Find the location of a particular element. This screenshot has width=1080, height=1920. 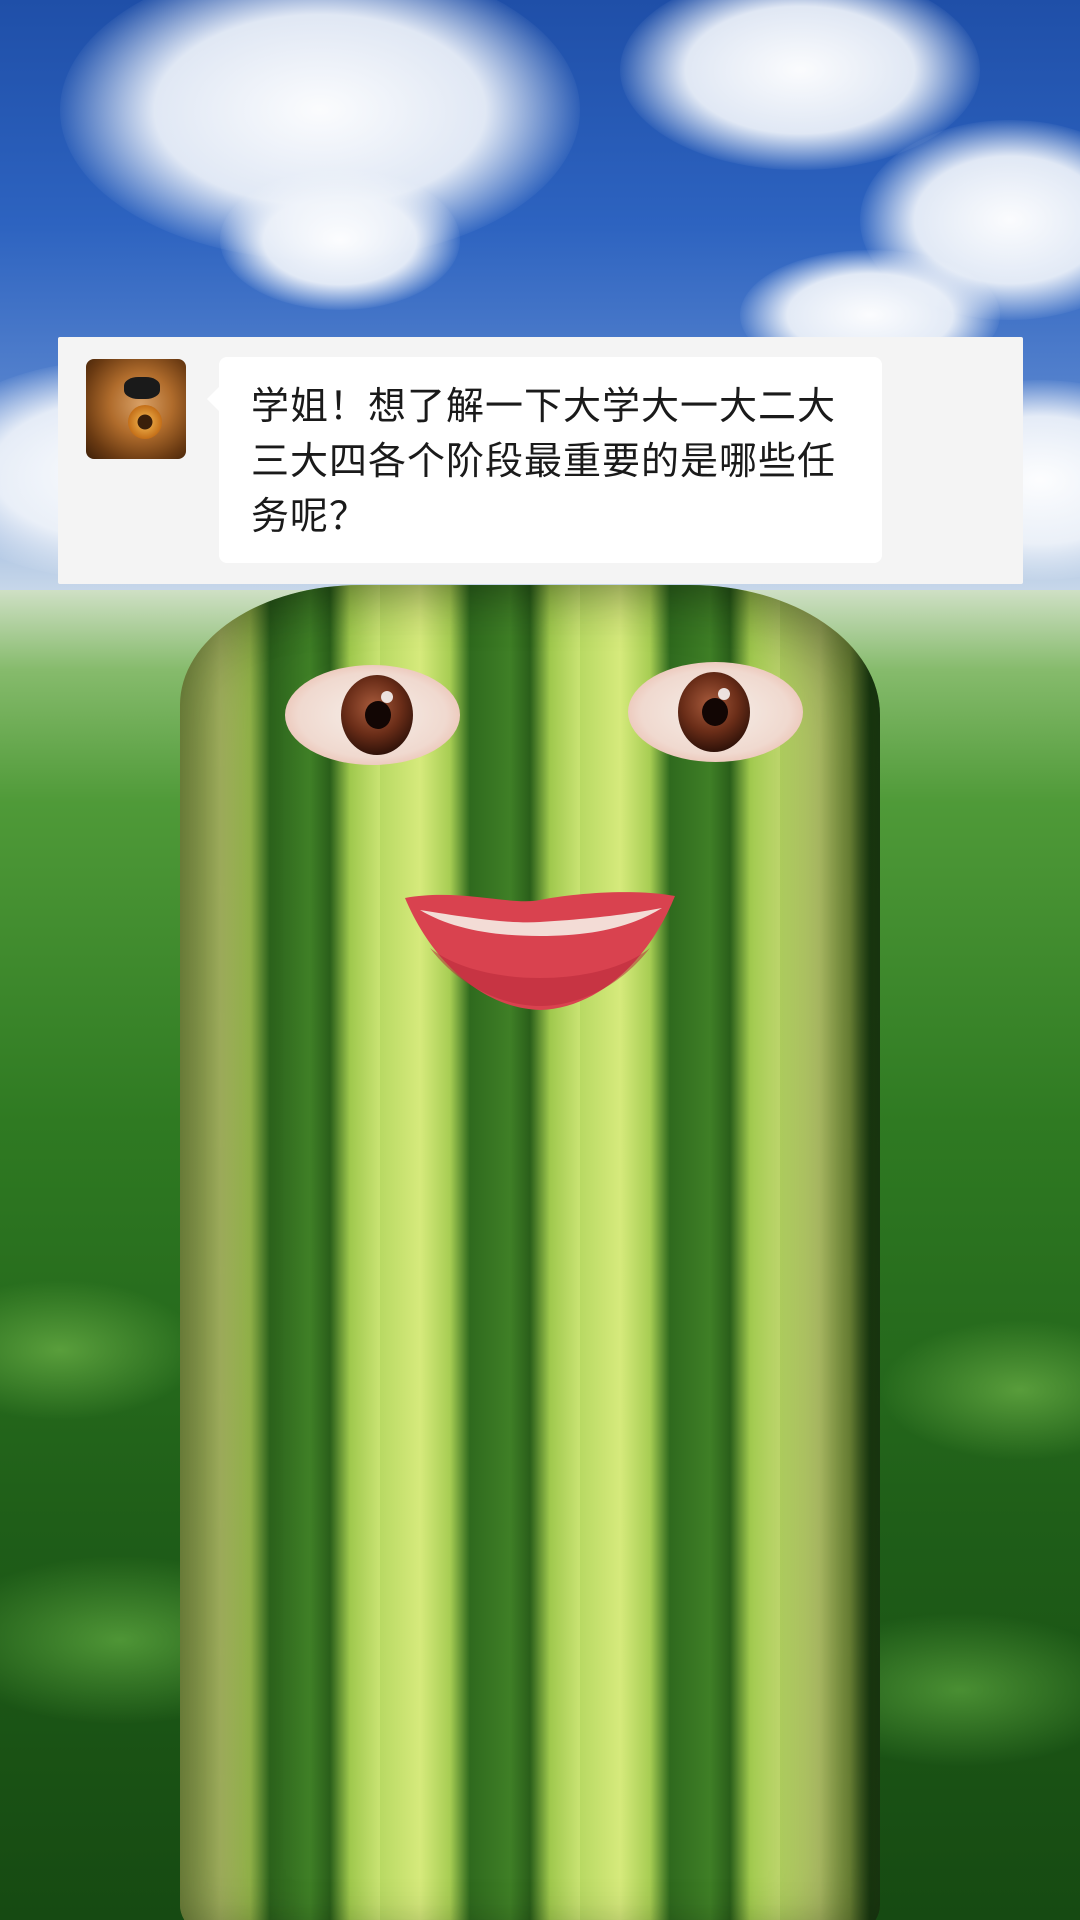

comment-card: 学姐！想了解一下大学大一大二大三大四各个阶段最重要的是哪些任务呢？ is located at coordinates (540, 460).